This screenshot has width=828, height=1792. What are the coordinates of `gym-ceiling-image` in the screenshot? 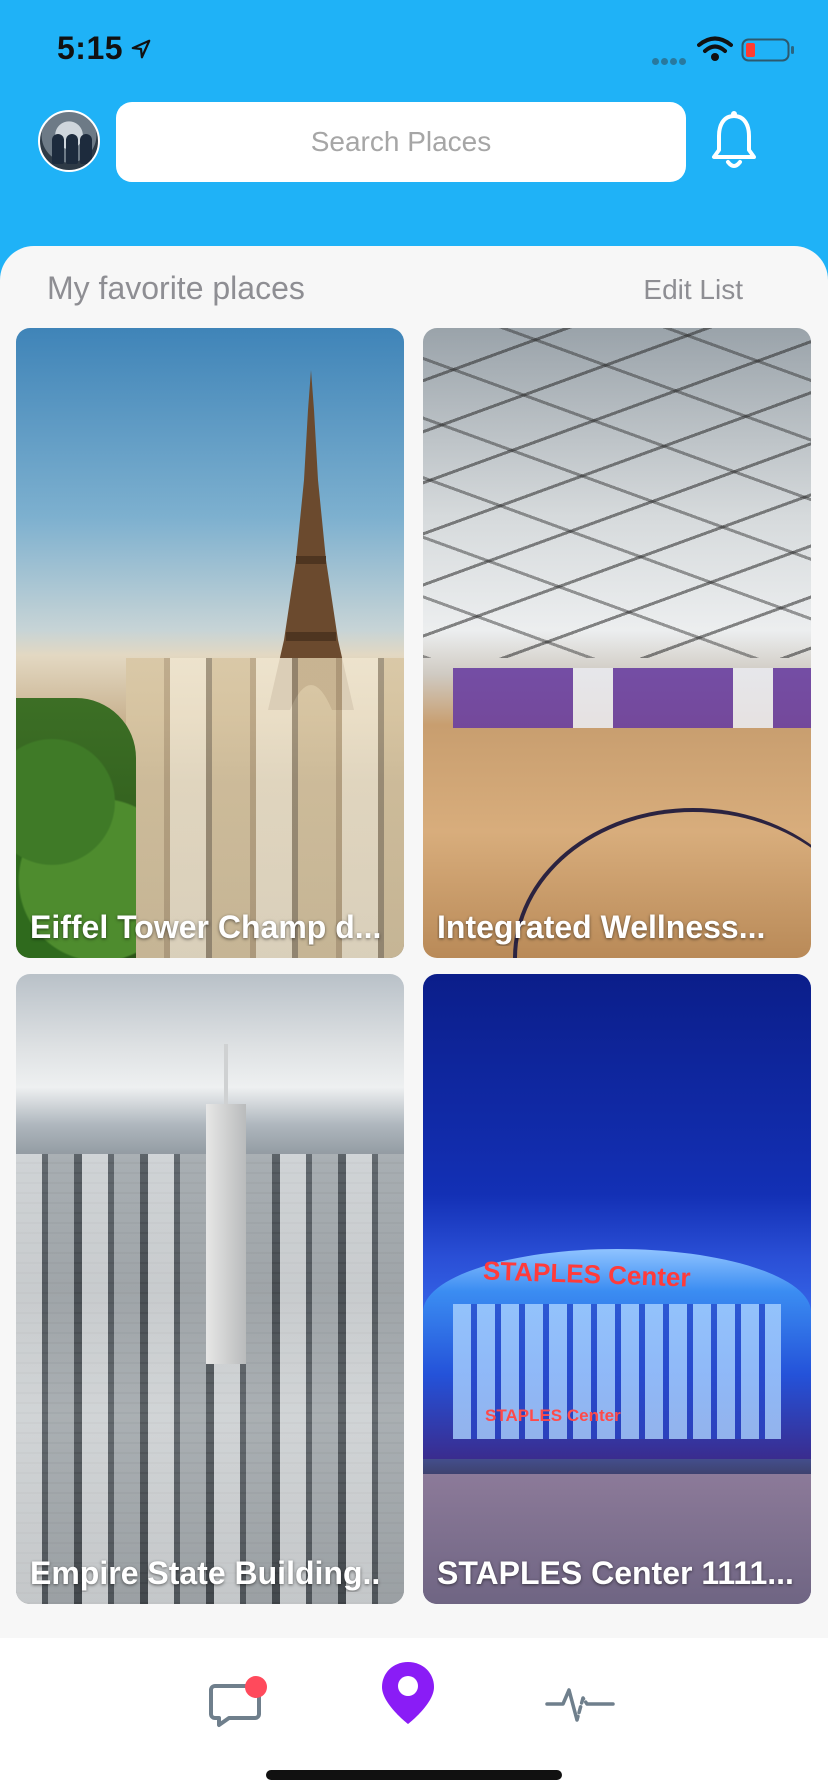 It's located at (617, 493).